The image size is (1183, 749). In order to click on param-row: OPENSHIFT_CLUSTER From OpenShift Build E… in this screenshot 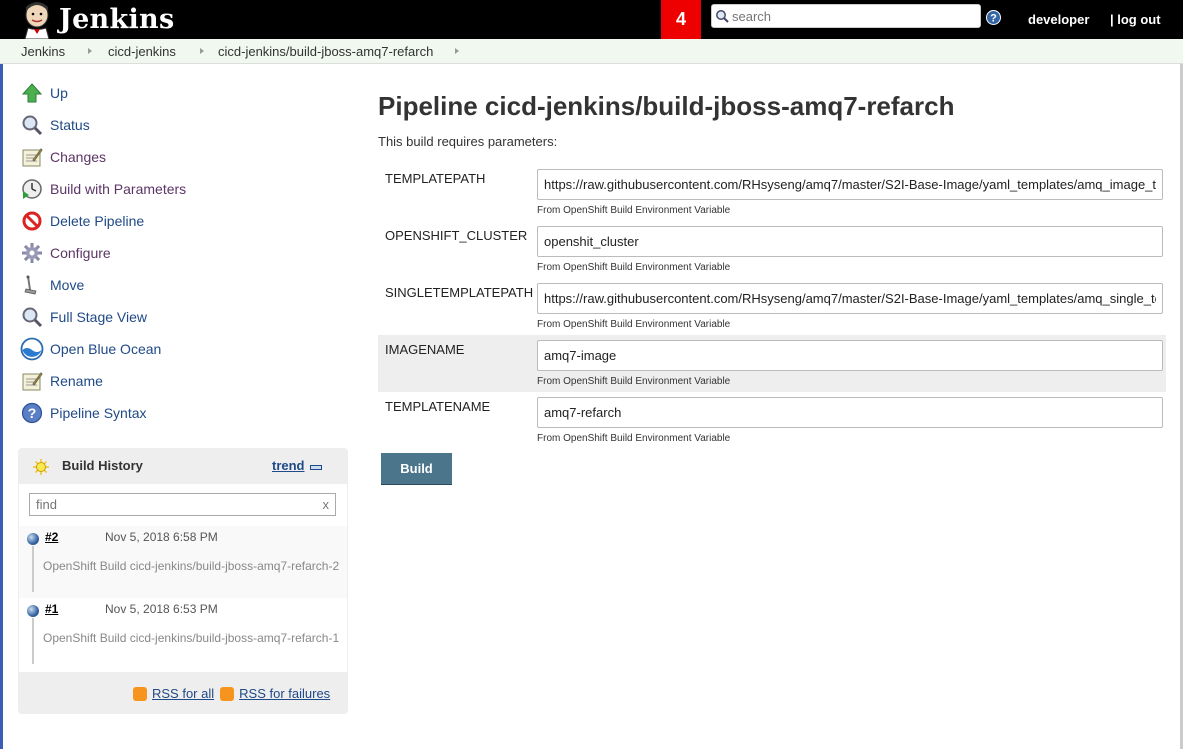, I will do `click(772, 249)`.